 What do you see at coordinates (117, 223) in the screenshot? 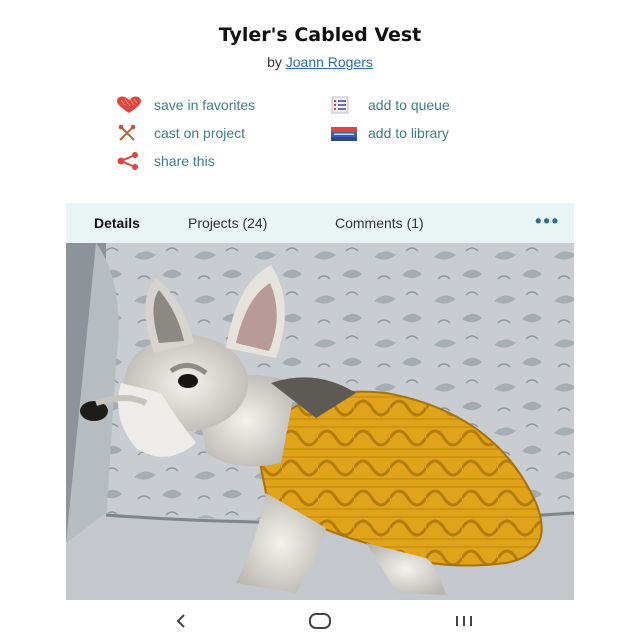
I see `tab-details: Details` at bounding box center [117, 223].